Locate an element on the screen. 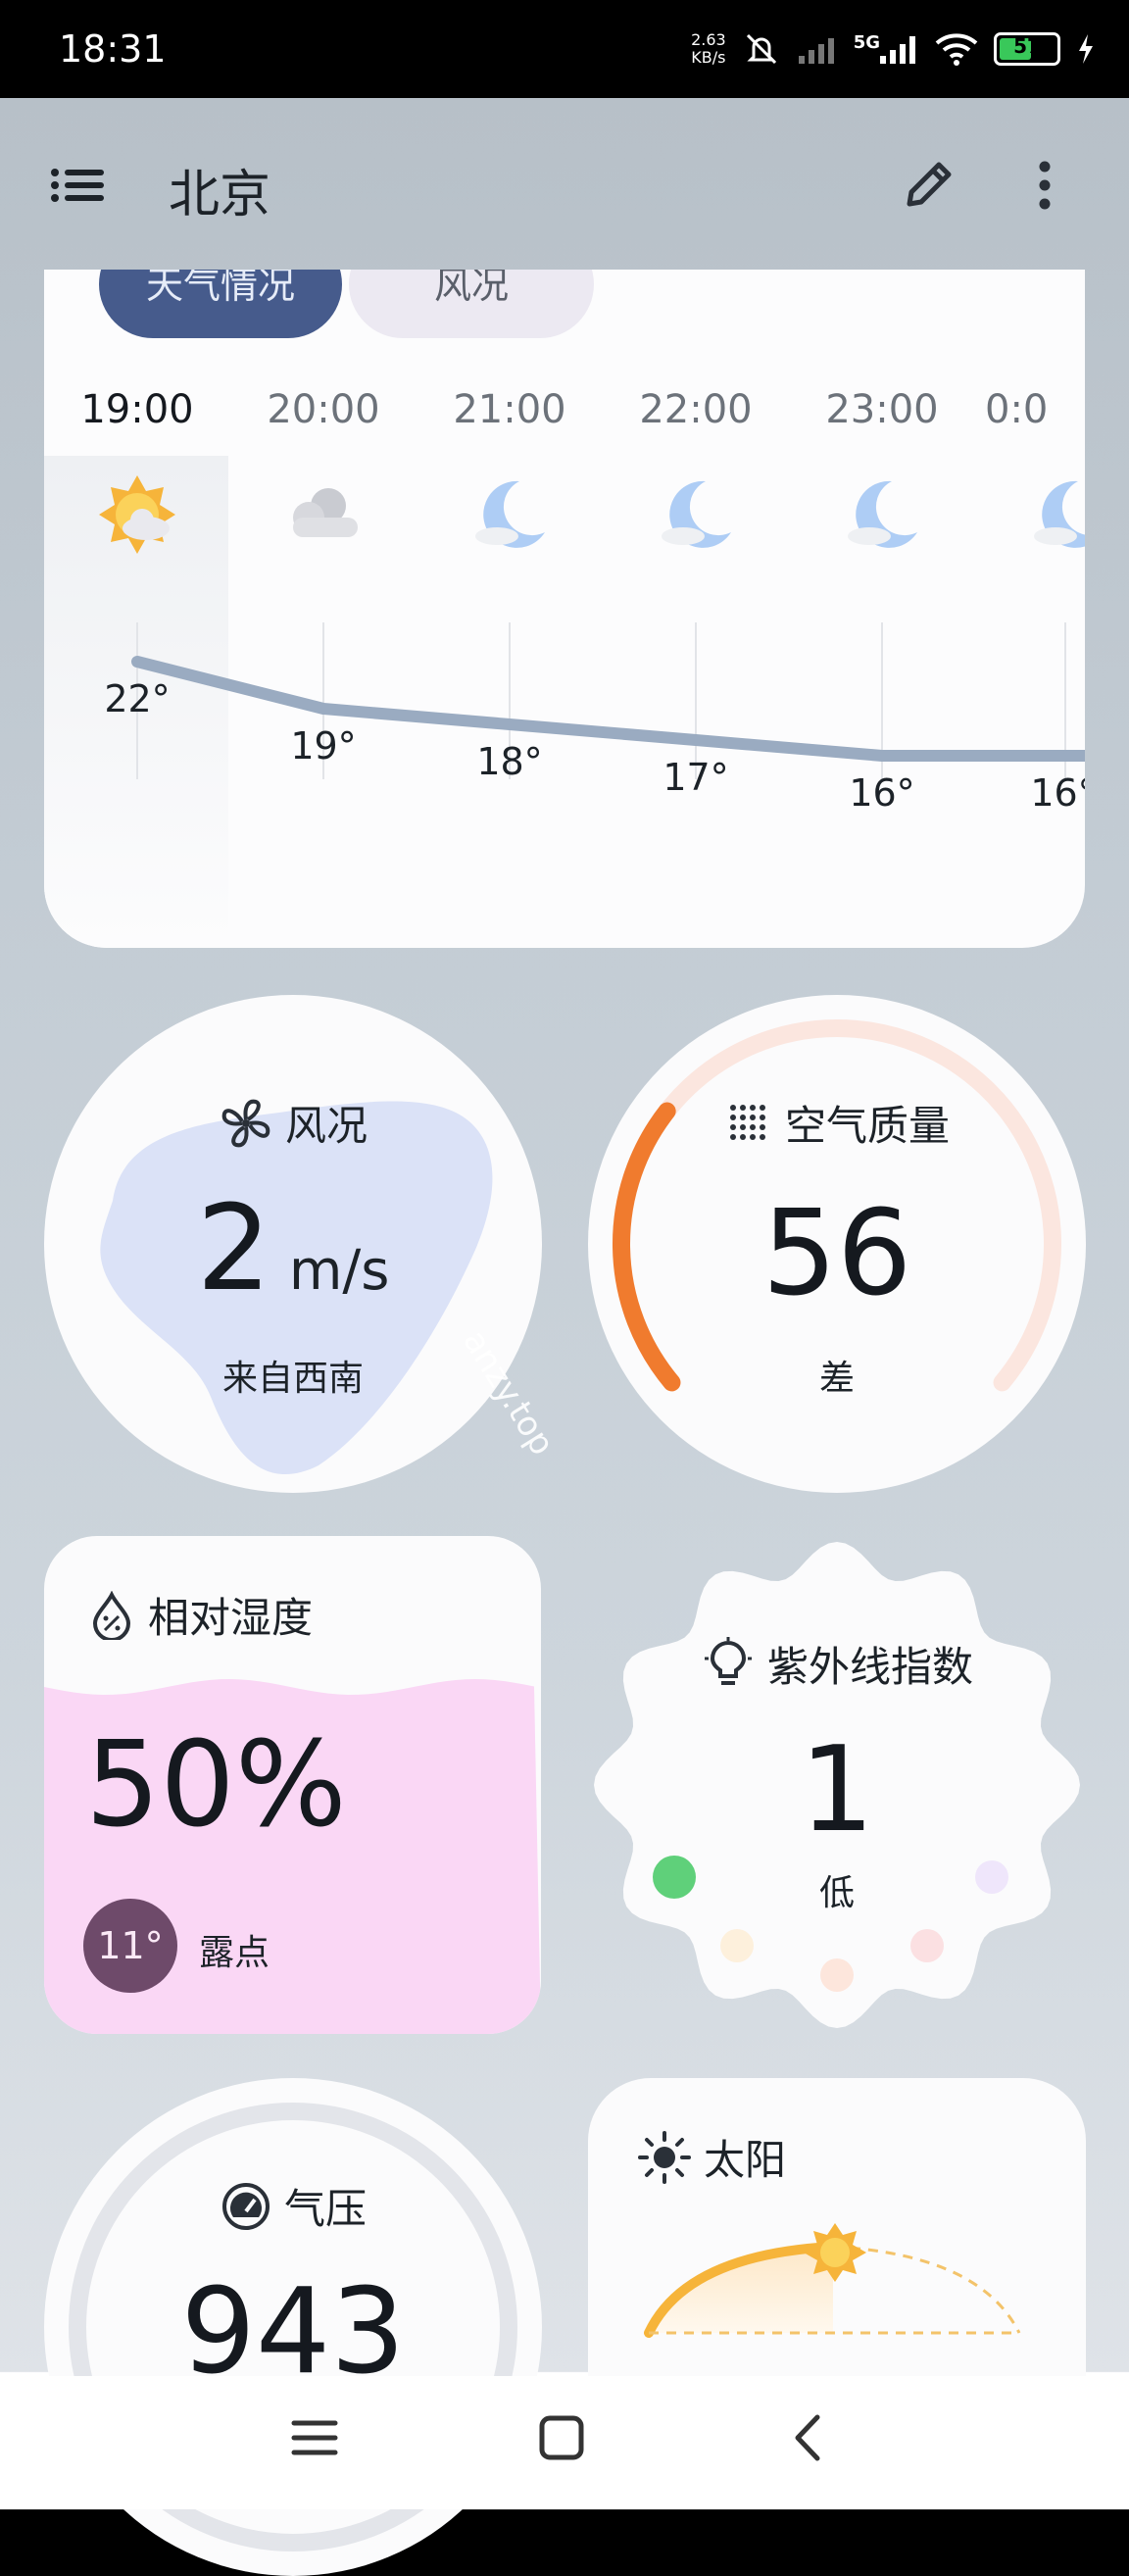 The height and width of the screenshot is (2576, 1129). hour-time: 0:0 is located at coordinates (1017, 409).